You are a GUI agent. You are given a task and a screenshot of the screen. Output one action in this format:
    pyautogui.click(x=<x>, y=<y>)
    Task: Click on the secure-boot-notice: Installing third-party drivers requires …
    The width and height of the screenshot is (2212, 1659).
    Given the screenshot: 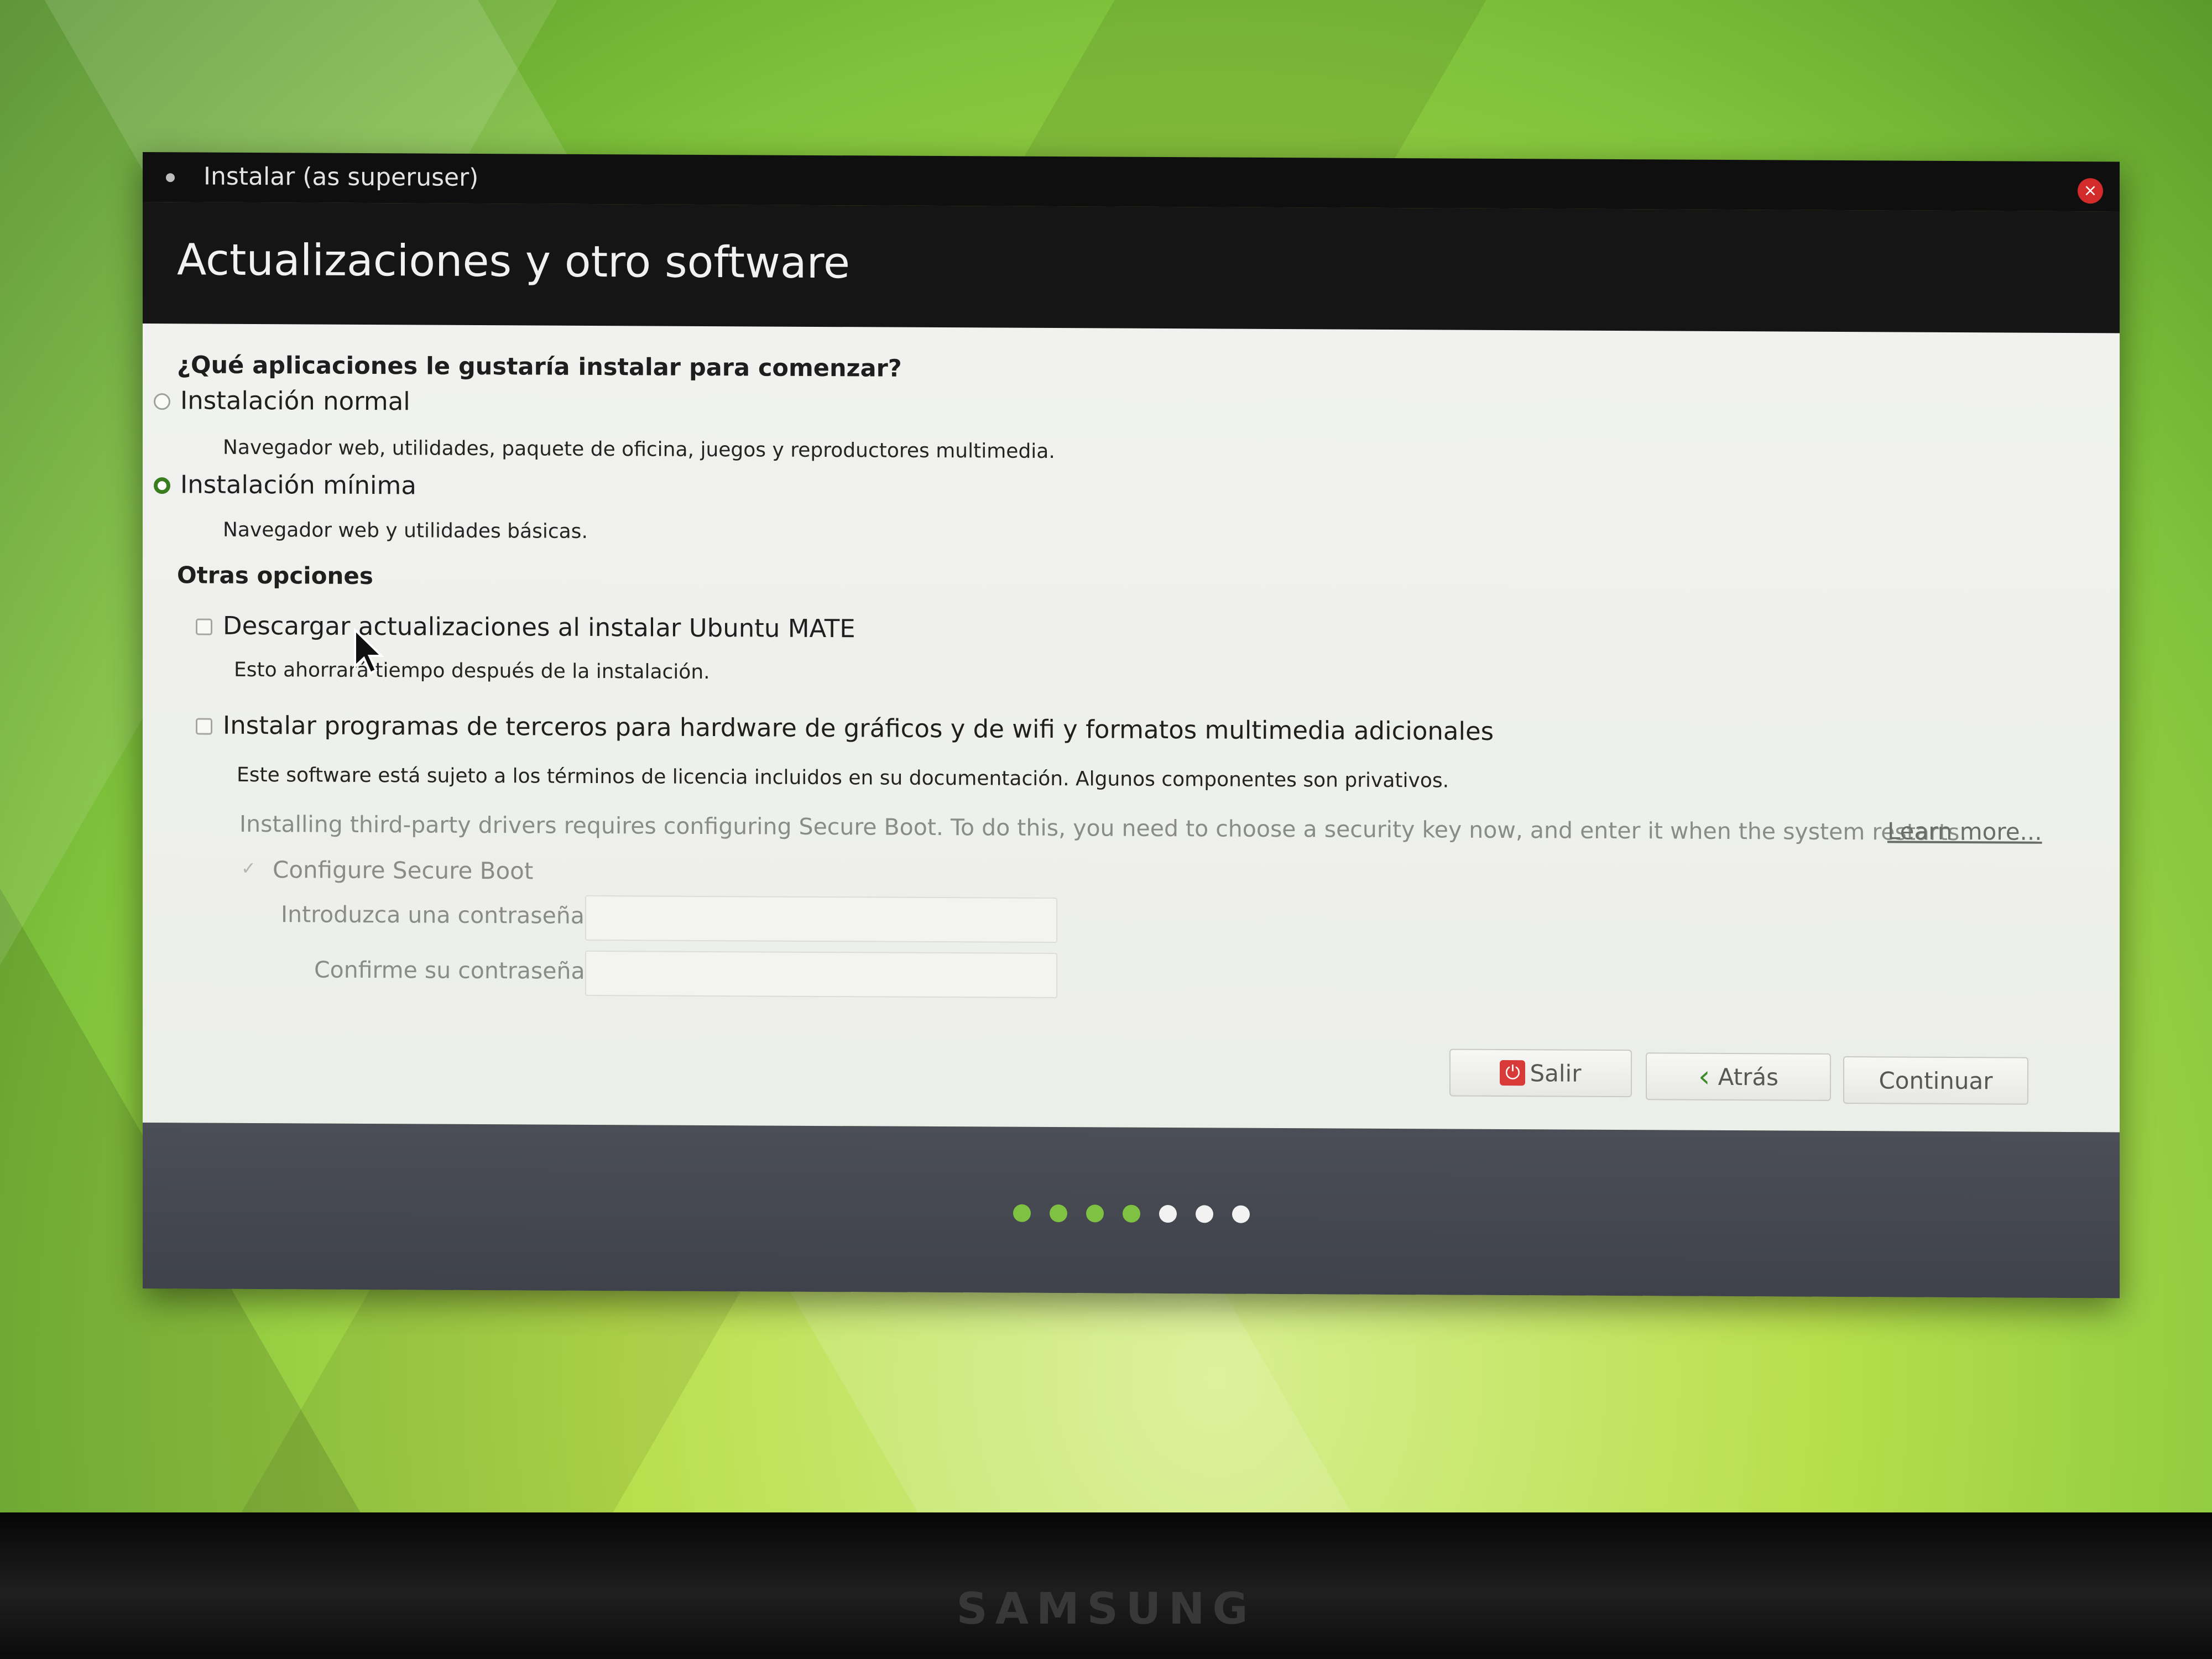 What is the action you would take?
    pyautogui.click(x=1103, y=828)
    